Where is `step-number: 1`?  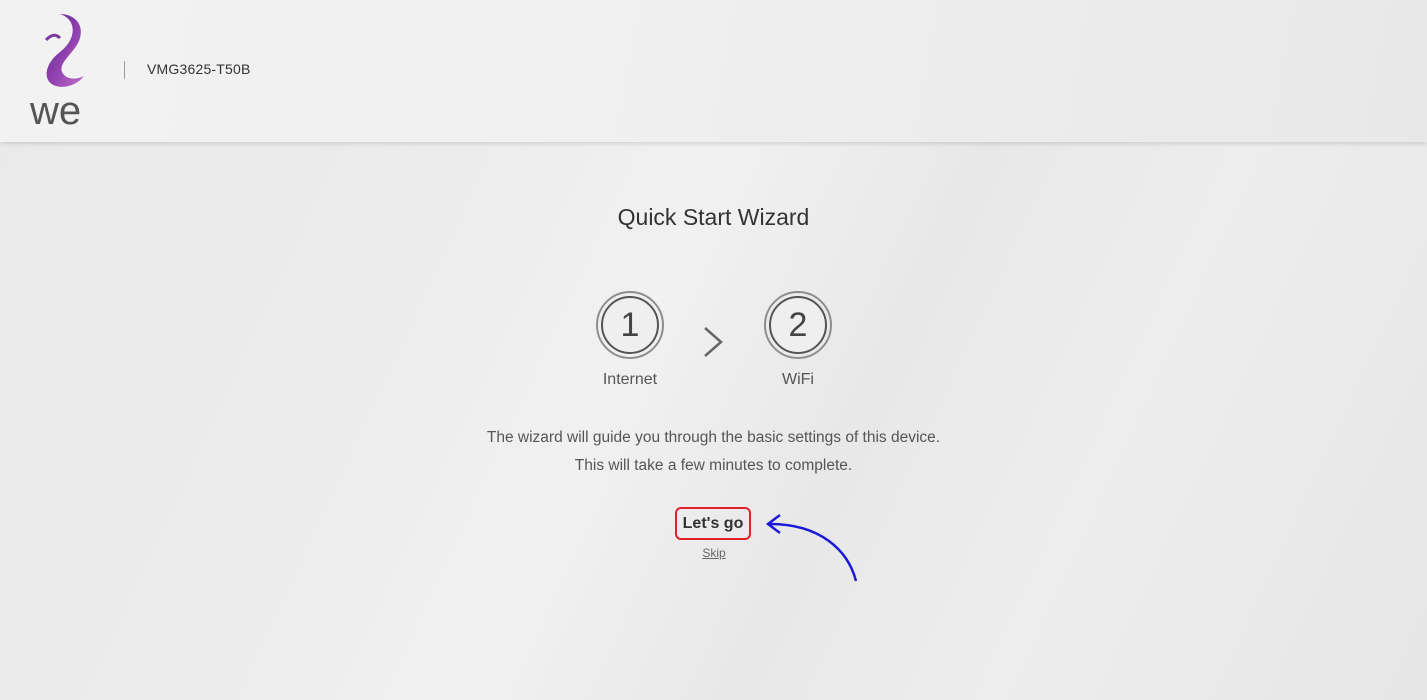 step-number: 1 is located at coordinates (630, 325).